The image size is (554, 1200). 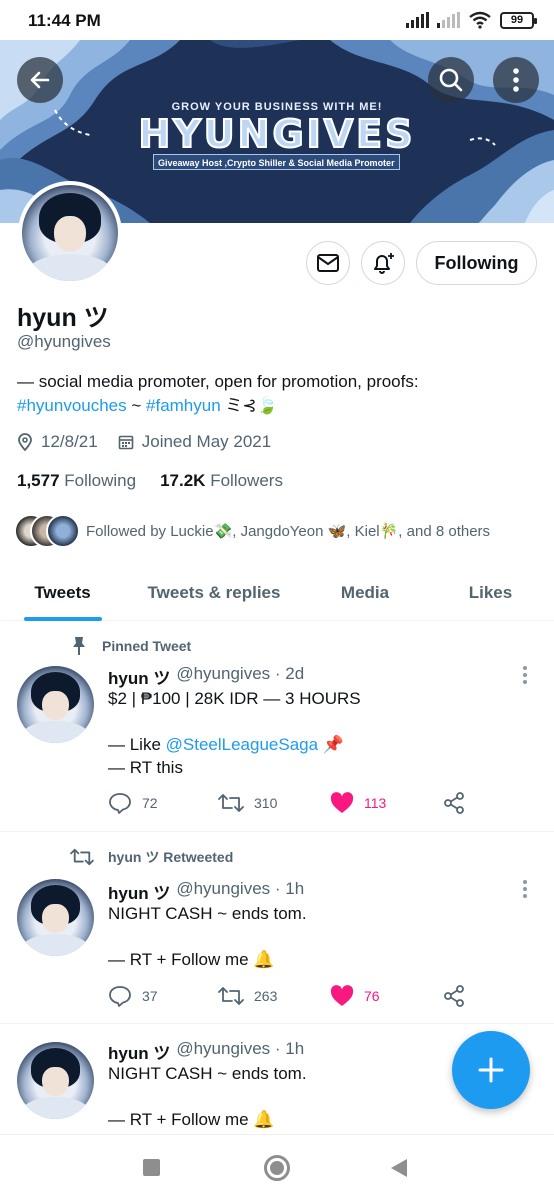 I want to click on tweet-line: — RT this, so click(x=145, y=767).